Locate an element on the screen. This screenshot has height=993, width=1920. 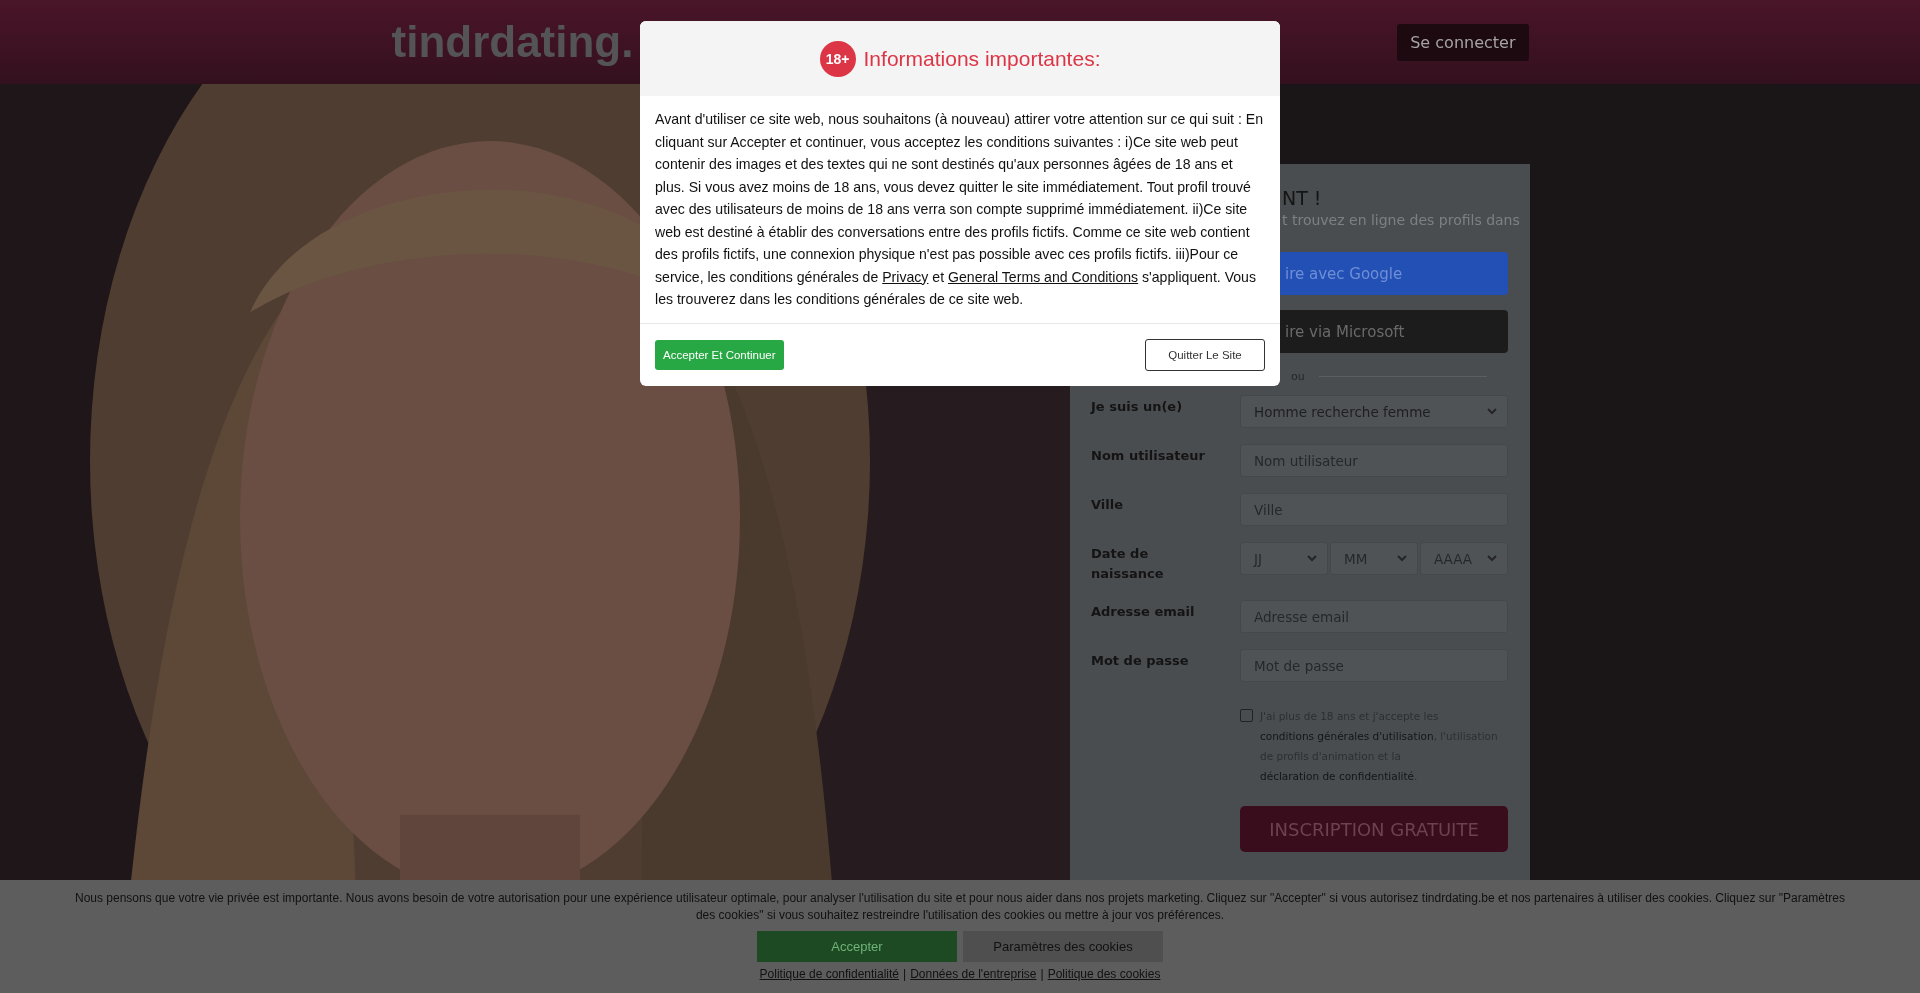
modal-text: Avant d'utiliser ce site web, nous souhaitons (à nouveau) attirer votre attention sur ce qui suit : En cliquant sur Accepter et continuer, vous acceptez les conditions suivantes : i)Ce site web peut contenir des images et des textes qui ne sont destinés qu'aux personnes âgées de 18 ans et plus. Si vous avez moins de 18 ans, vous devez quitter le site immédiatement. Tout profil trouvé avec des utilisateurs de moins de 18 ans verra son compte supprimé immédiatement. ii)Ce site web est destiné à établir des conversations entre des profils fictifs. Comme ce site web contient des profils fictifs, une connexion physique n'est pas possible avec ces profils fictifs. iii)Pour ce service, les conditions générales de Privacy et General Terms and Conditions s'appliquent. Vous les trouverez dans les conditions générales de ce site web. is located at coordinates (960, 210).